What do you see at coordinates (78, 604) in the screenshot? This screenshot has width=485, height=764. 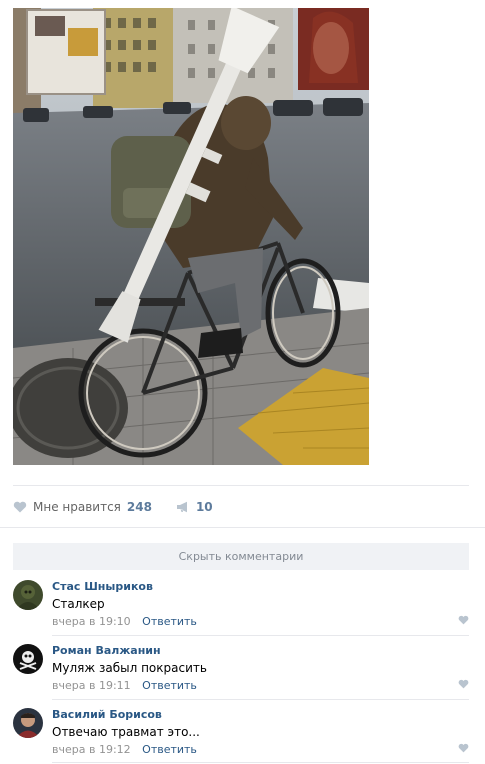 I see `comment-text: Сталкер` at bounding box center [78, 604].